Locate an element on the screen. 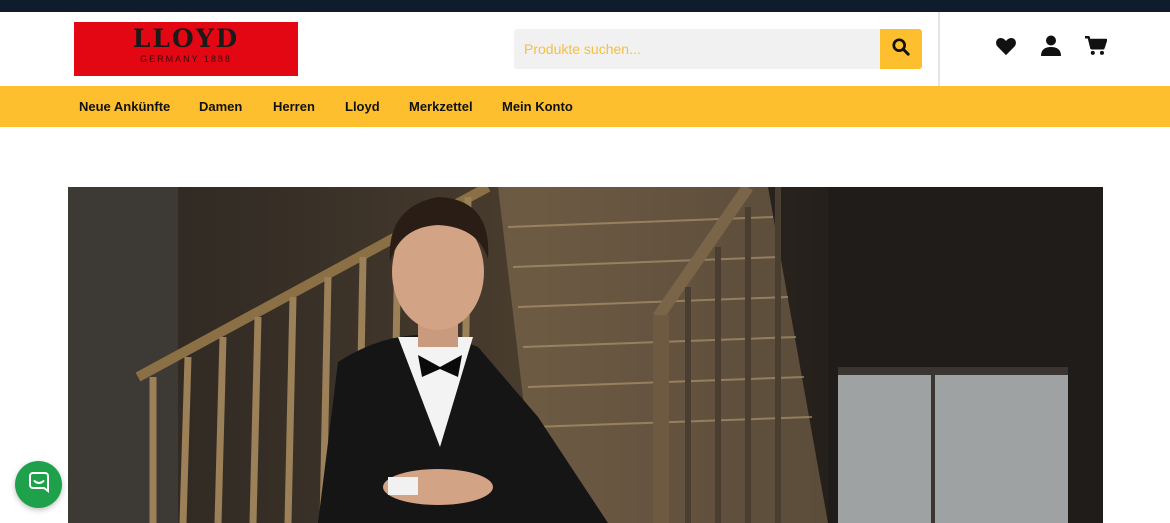  site-header: LLOYD GERMANY 1888 is located at coordinates (585, 49).